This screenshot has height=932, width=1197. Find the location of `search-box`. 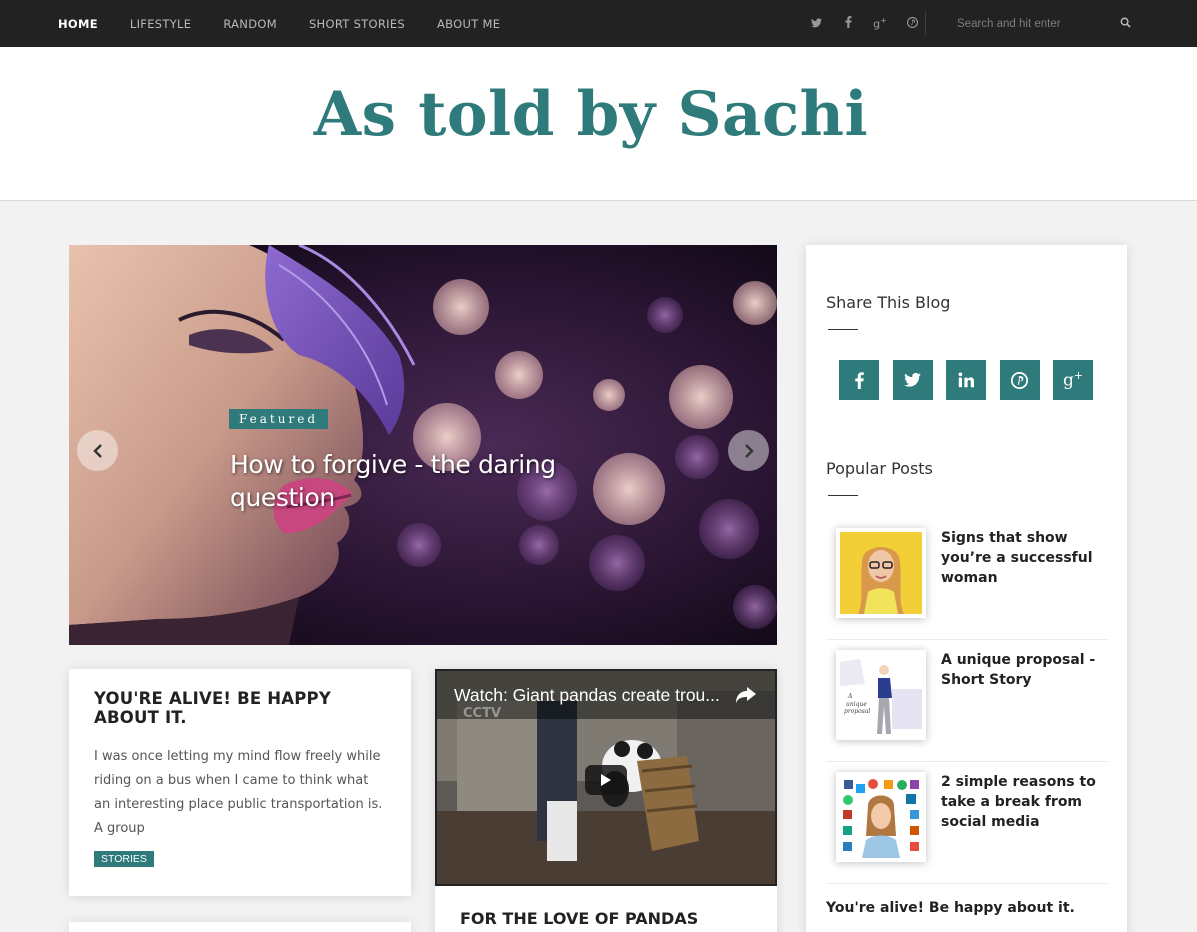

search-box is located at coordinates (1047, 24).